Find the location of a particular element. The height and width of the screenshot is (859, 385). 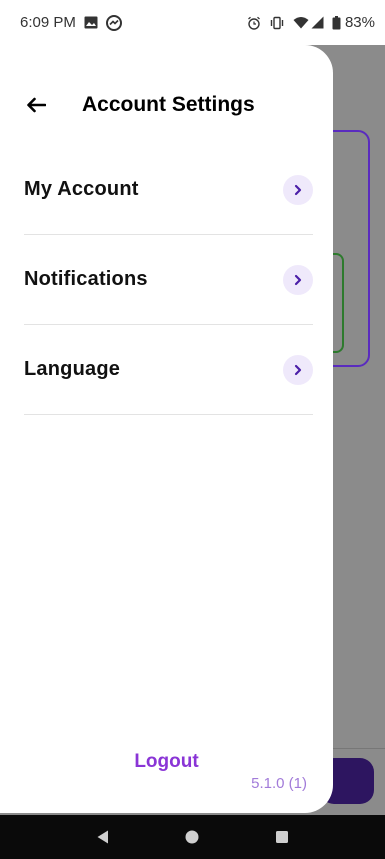

wifi-icon is located at coordinates (301, 22).